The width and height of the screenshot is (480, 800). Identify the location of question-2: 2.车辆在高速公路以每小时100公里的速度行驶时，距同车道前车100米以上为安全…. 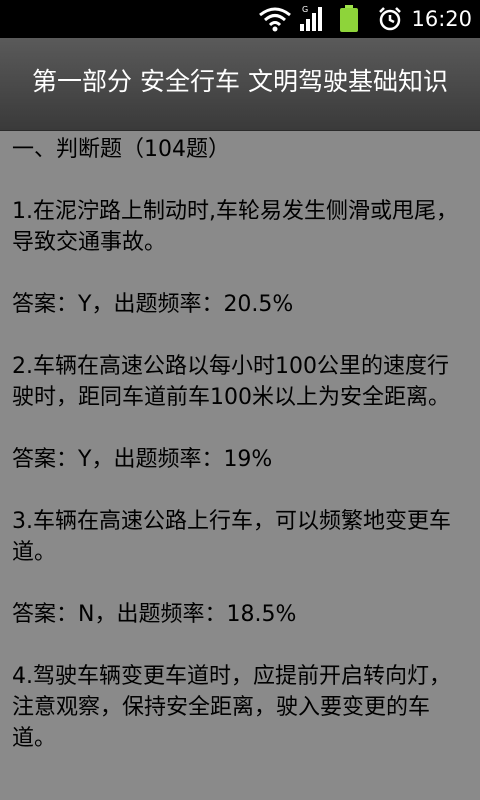
(231, 382).